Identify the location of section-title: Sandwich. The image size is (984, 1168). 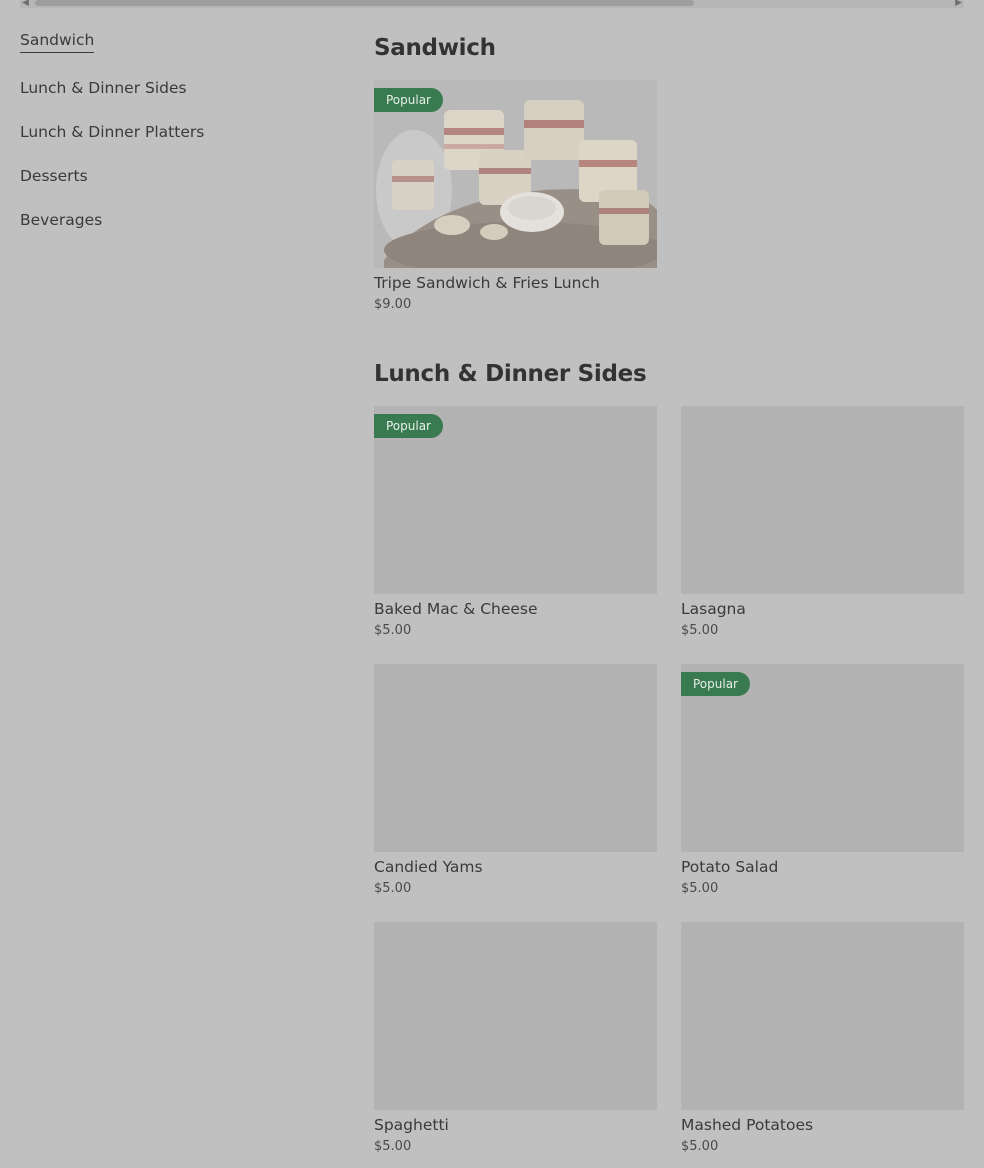
(435, 48).